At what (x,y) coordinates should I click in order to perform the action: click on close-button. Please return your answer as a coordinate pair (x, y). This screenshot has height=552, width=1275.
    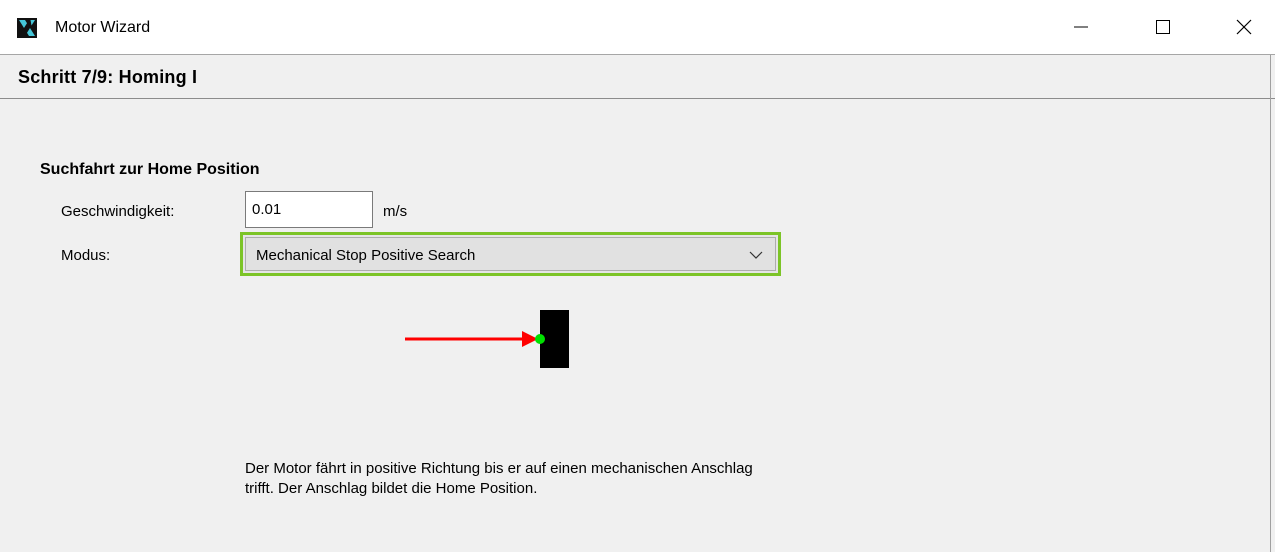
    Looking at the image, I should click on (1244, 27).